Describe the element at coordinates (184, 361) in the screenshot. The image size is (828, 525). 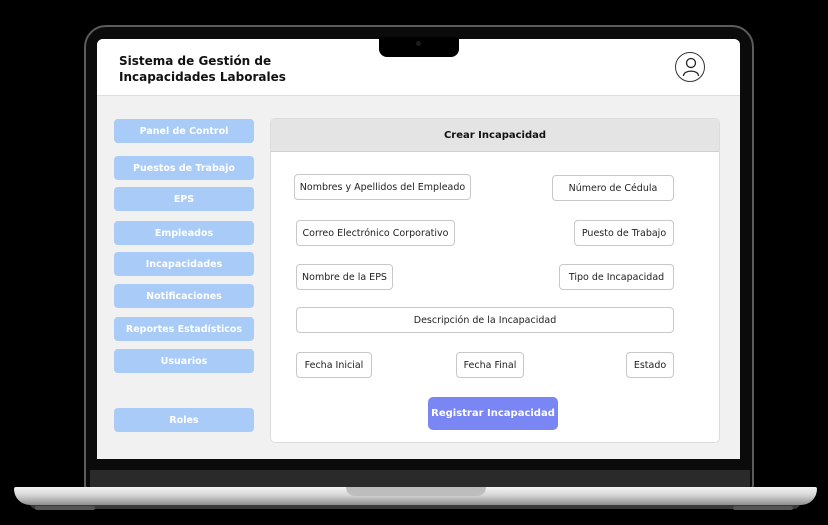
I see `sidebar-item-usuarios: Usuarios` at that location.